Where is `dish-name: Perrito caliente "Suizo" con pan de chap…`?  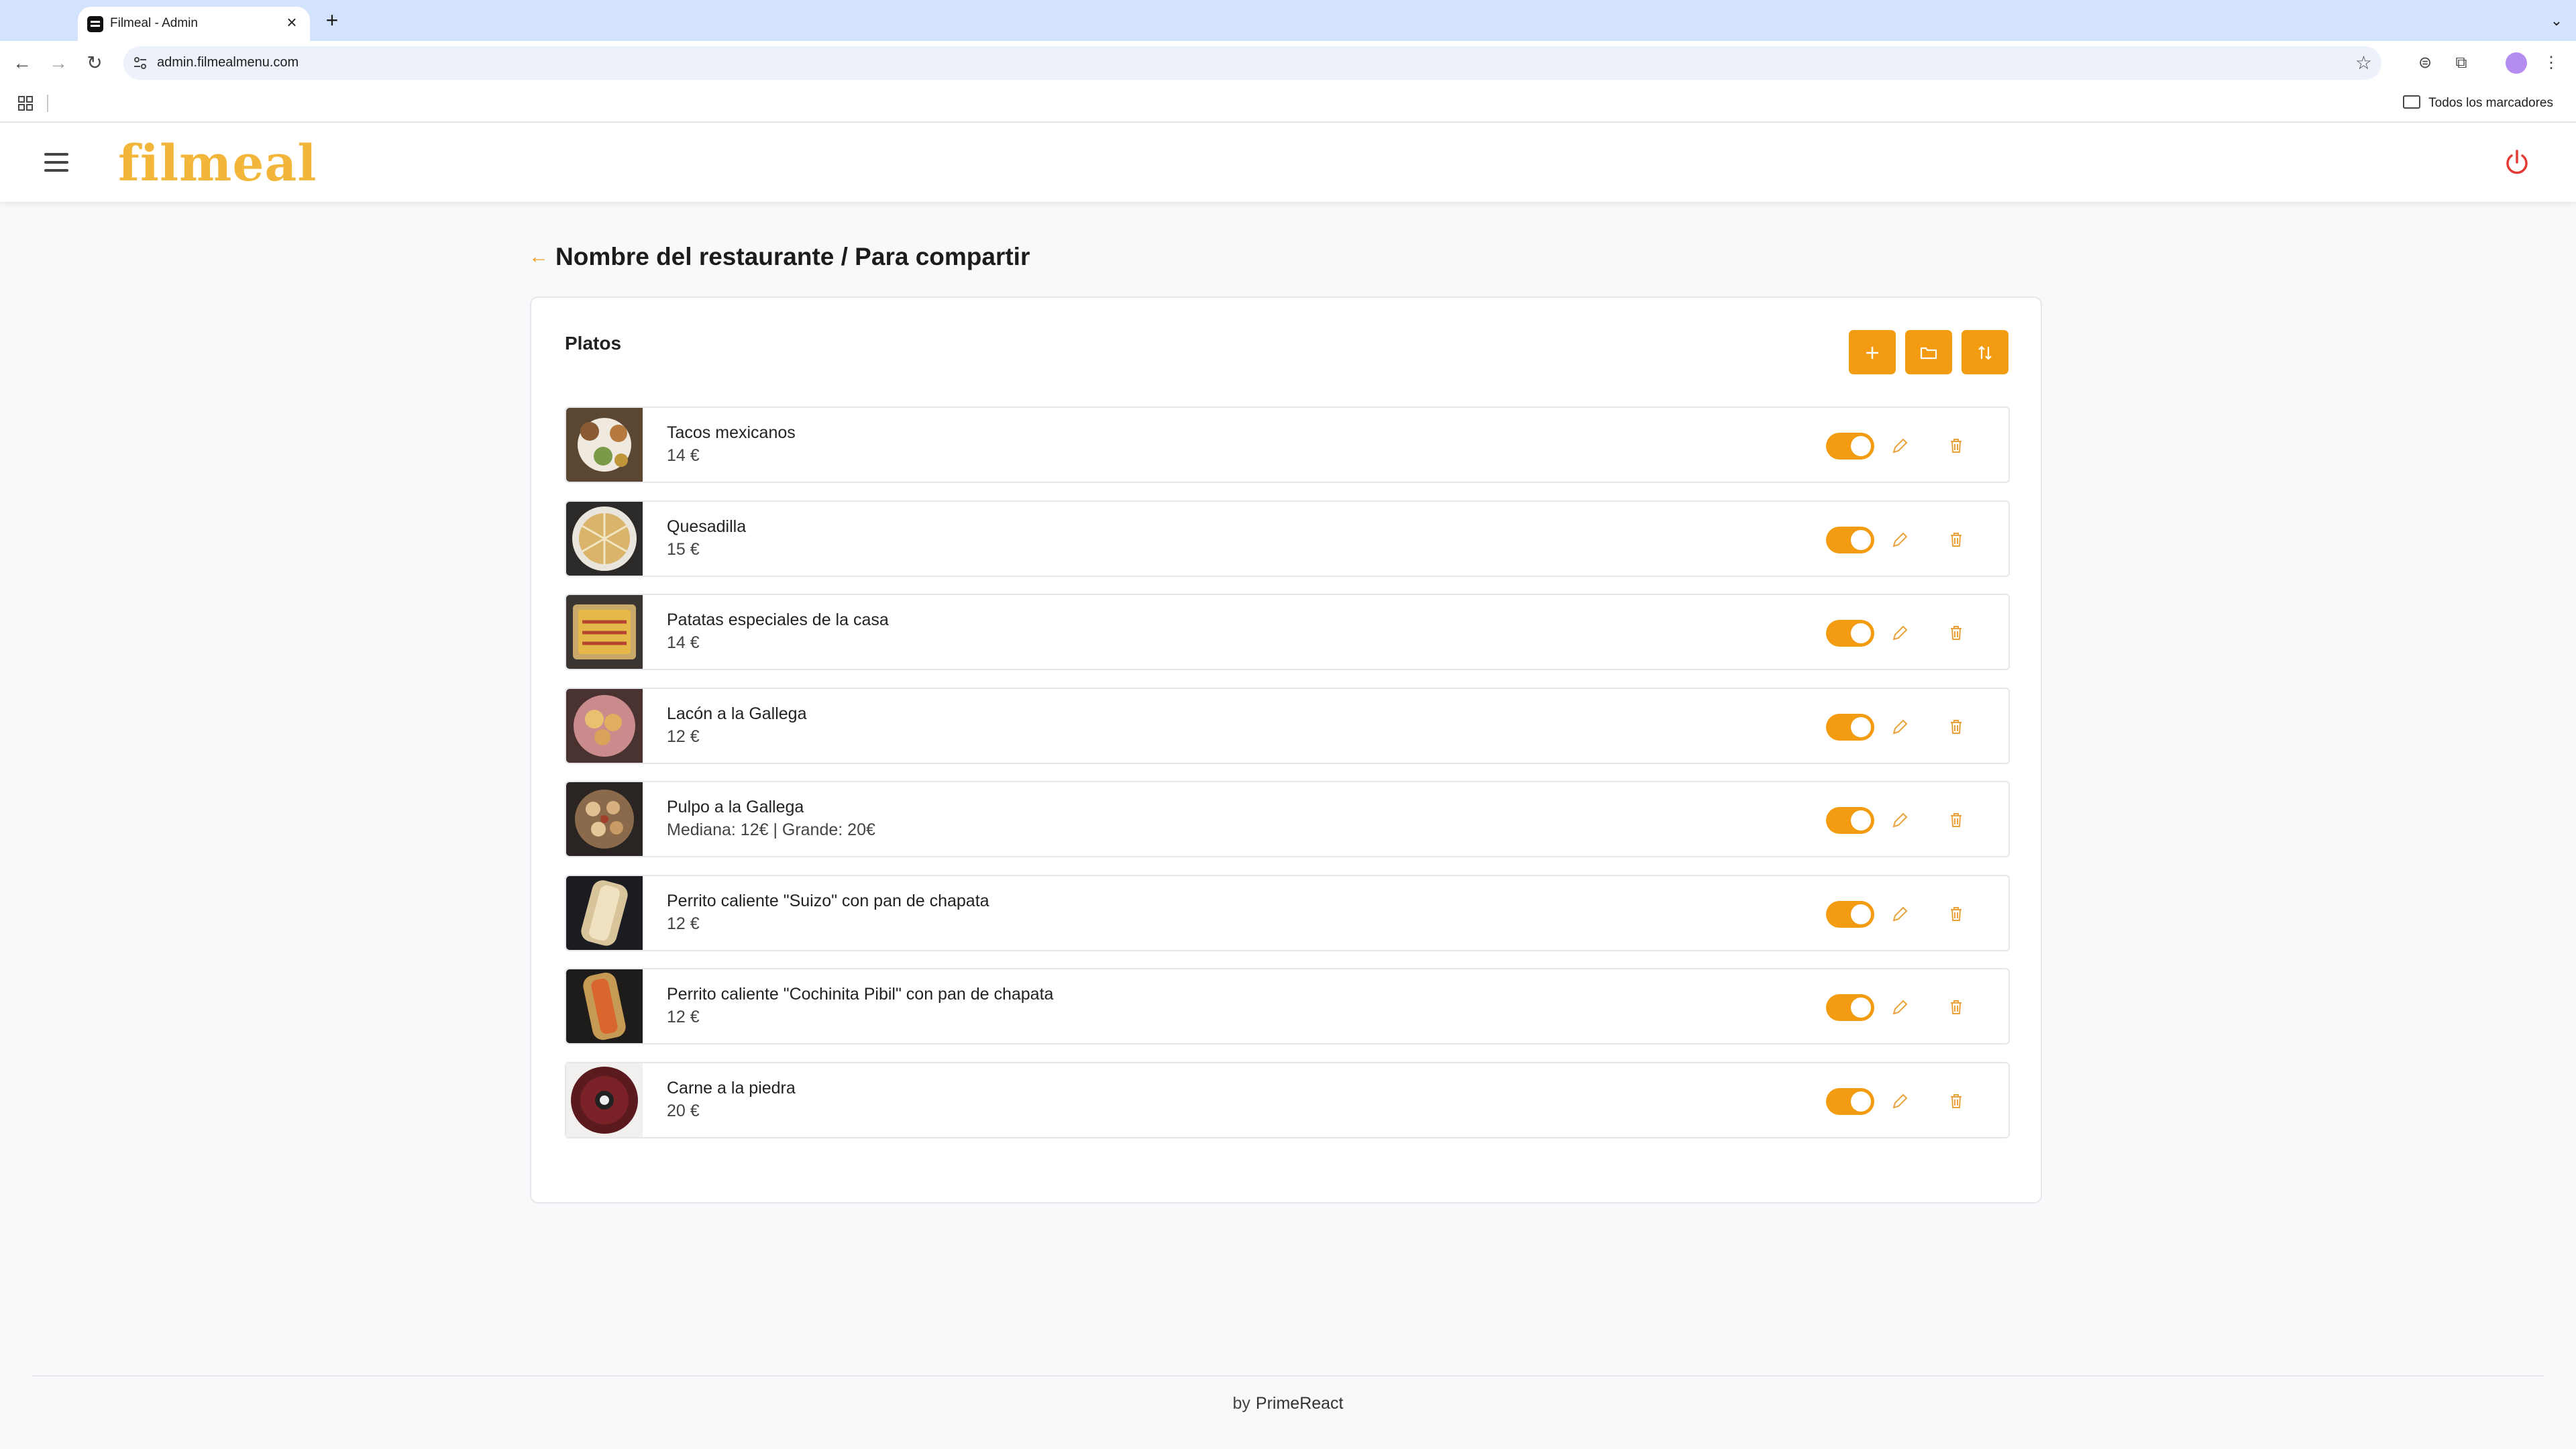
dish-name: Perrito caliente "Suizo" con pan de chap… is located at coordinates (828, 900).